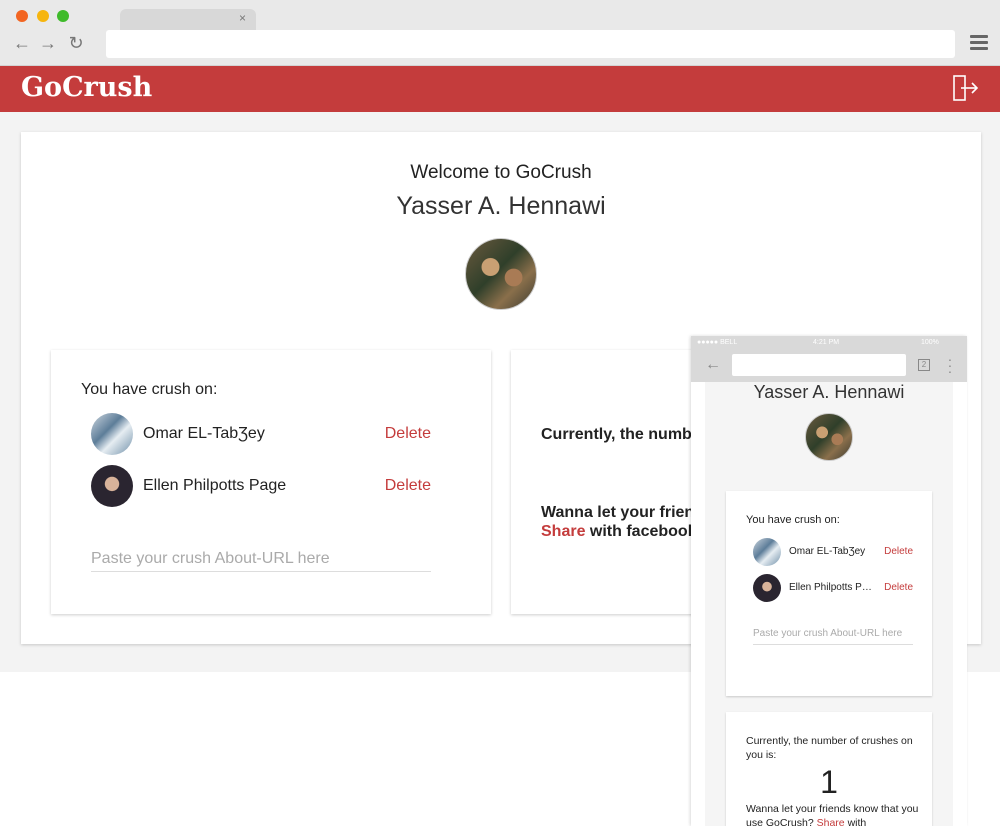 The height and width of the screenshot is (826, 1000). What do you see at coordinates (855, 821) in the screenshot?
I see `share-rest: with` at bounding box center [855, 821].